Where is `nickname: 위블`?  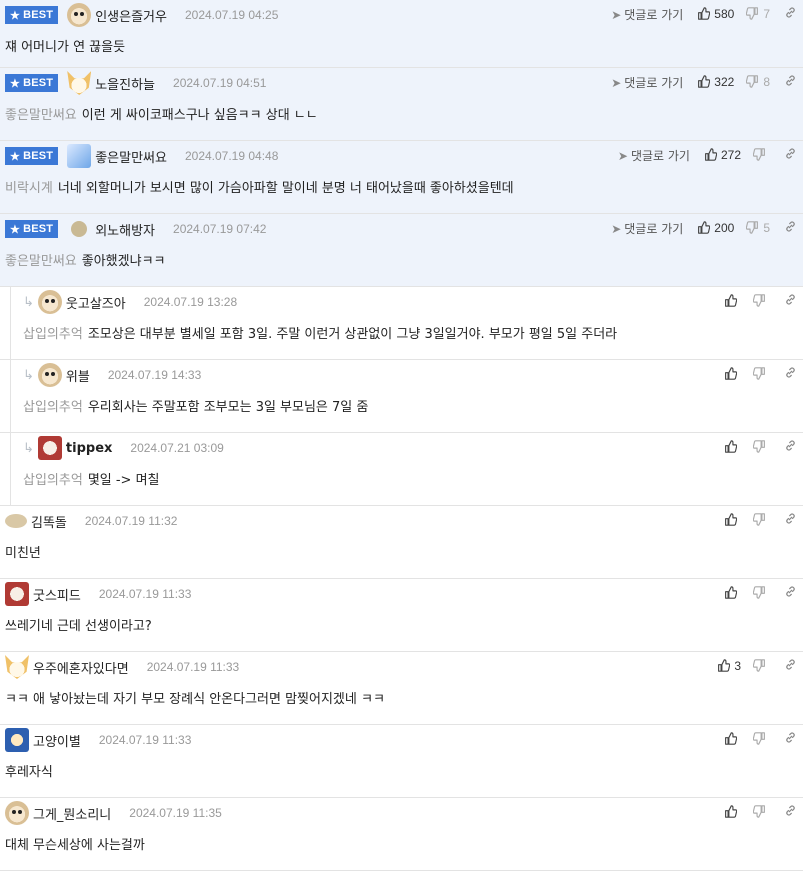 nickname: 위블 is located at coordinates (78, 375).